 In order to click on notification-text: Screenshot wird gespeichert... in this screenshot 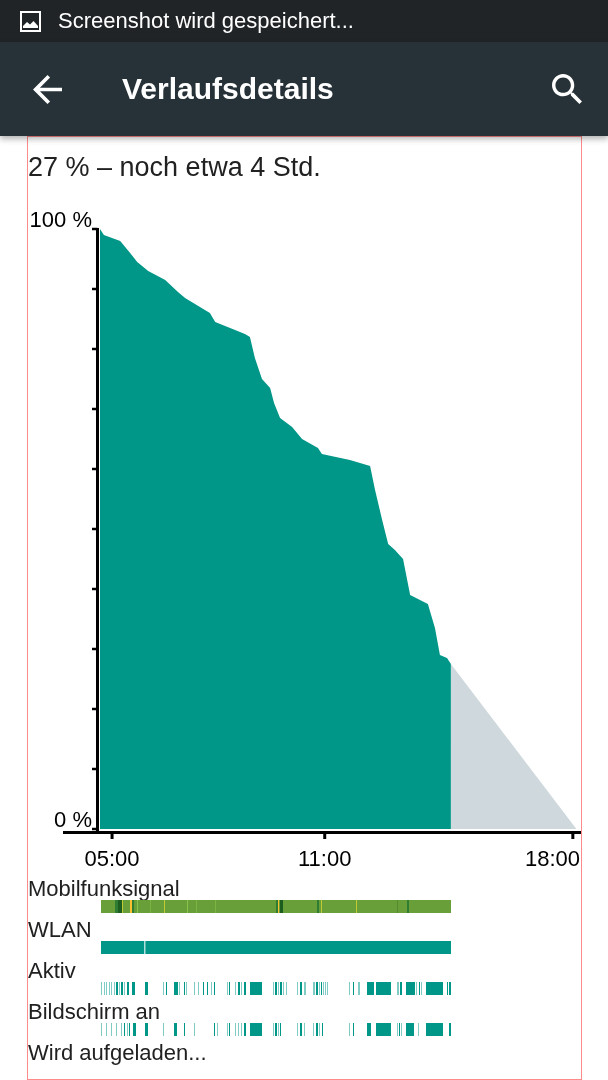, I will do `click(206, 21)`.